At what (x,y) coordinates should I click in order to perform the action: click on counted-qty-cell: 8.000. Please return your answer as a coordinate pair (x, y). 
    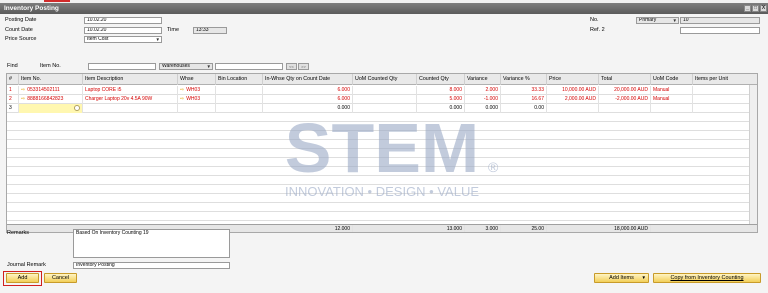
    Looking at the image, I should click on (441, 90).